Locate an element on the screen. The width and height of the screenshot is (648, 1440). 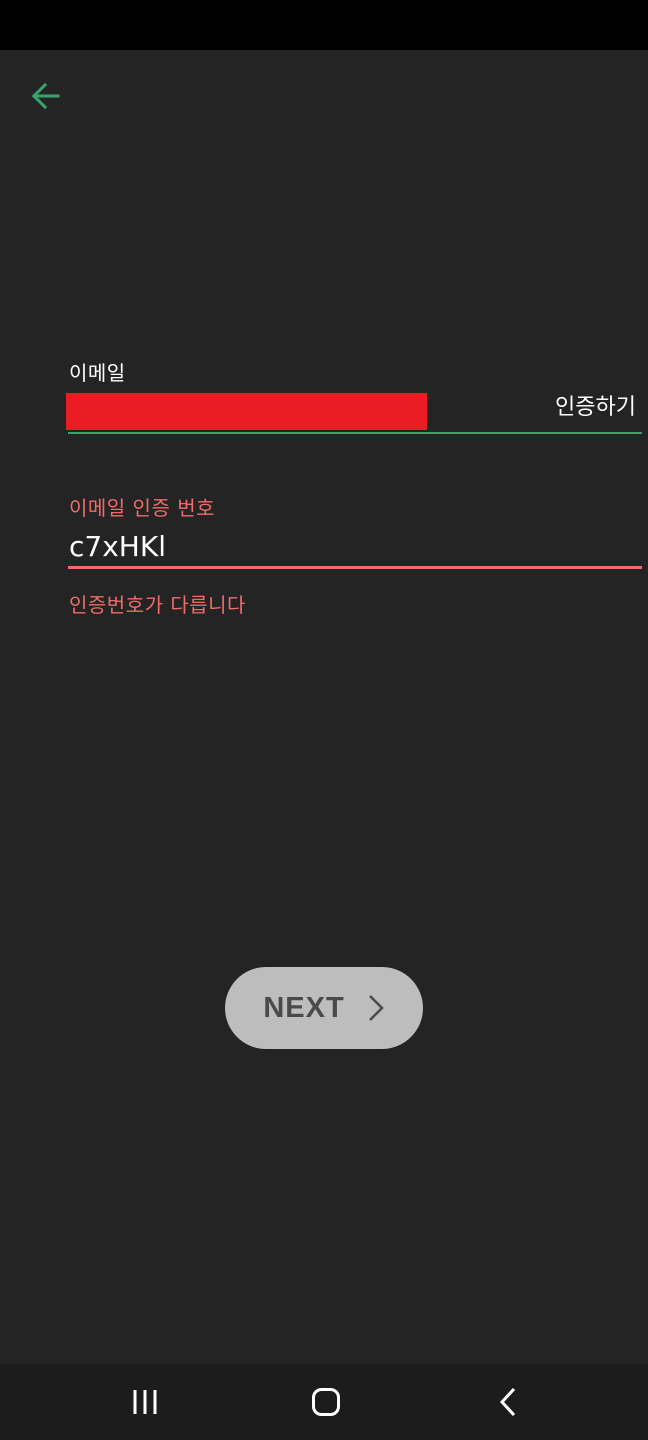
email-underline is located at coordinates (355, 433).